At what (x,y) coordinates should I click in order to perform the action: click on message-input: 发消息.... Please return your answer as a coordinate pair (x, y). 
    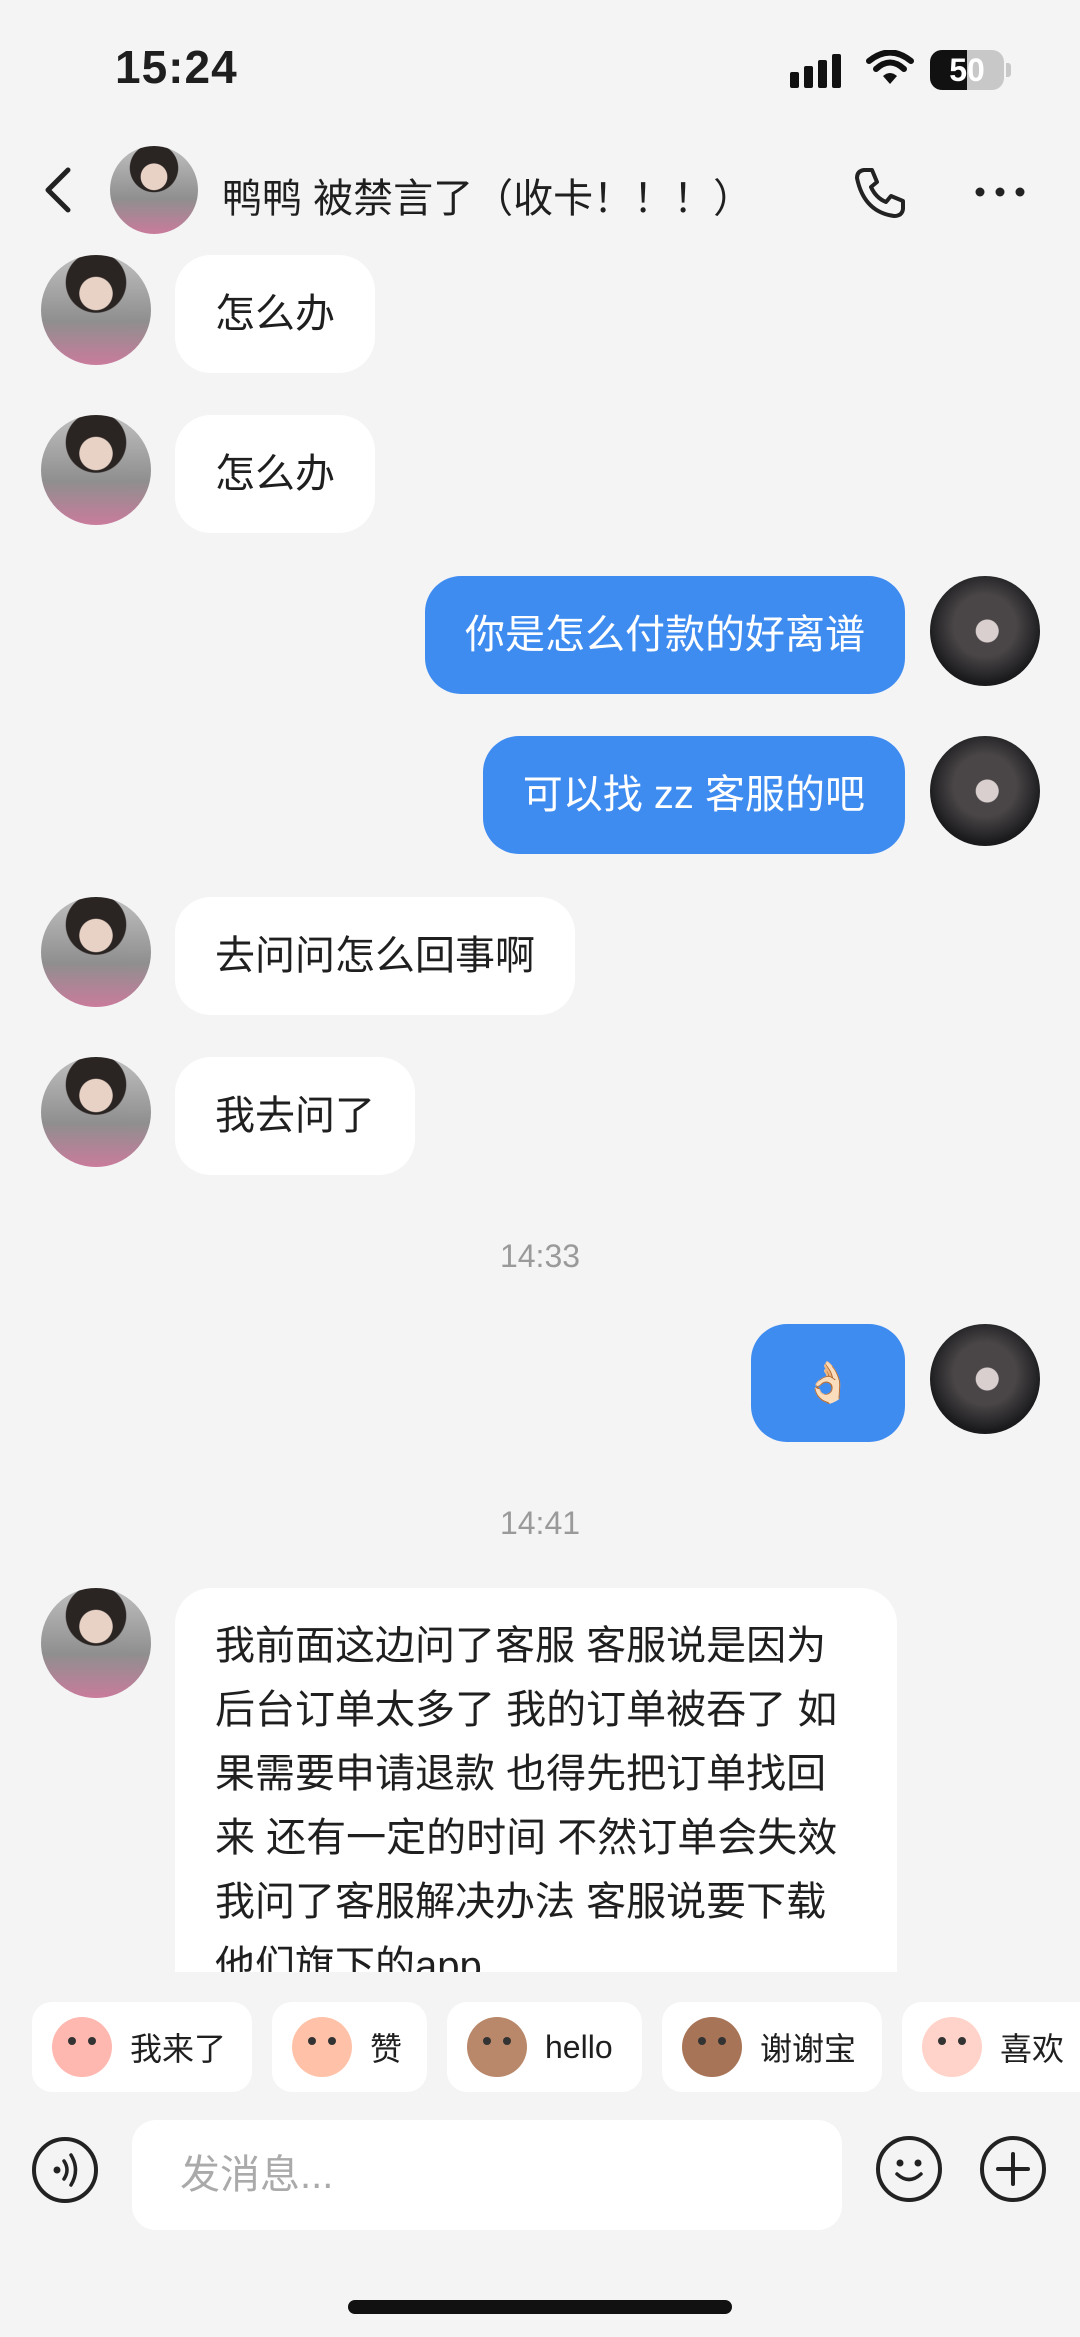
    Looking at the image, I should click on (487, 2175).